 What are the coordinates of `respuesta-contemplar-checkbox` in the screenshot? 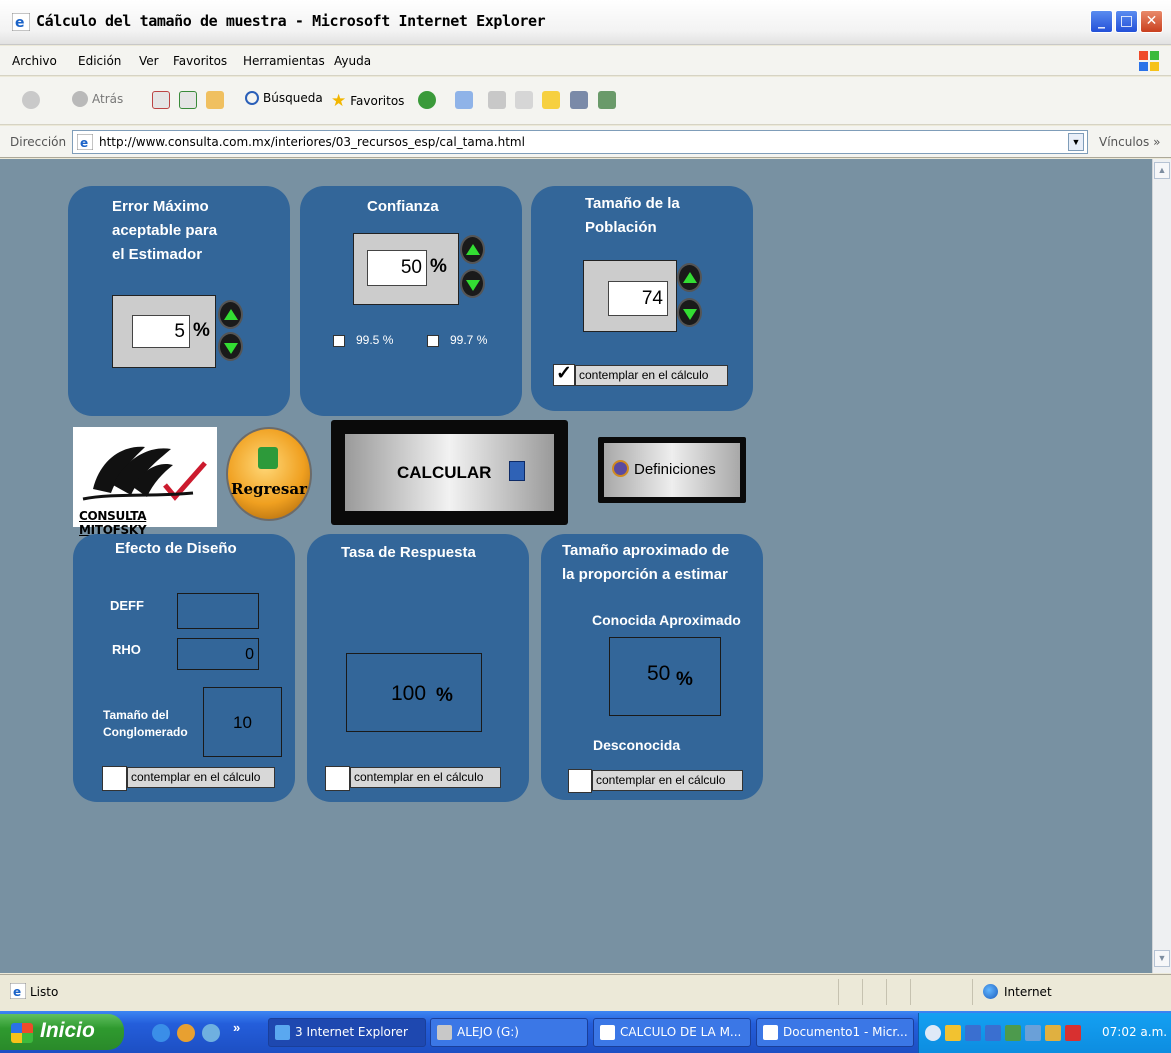 It's located at (337, 778).